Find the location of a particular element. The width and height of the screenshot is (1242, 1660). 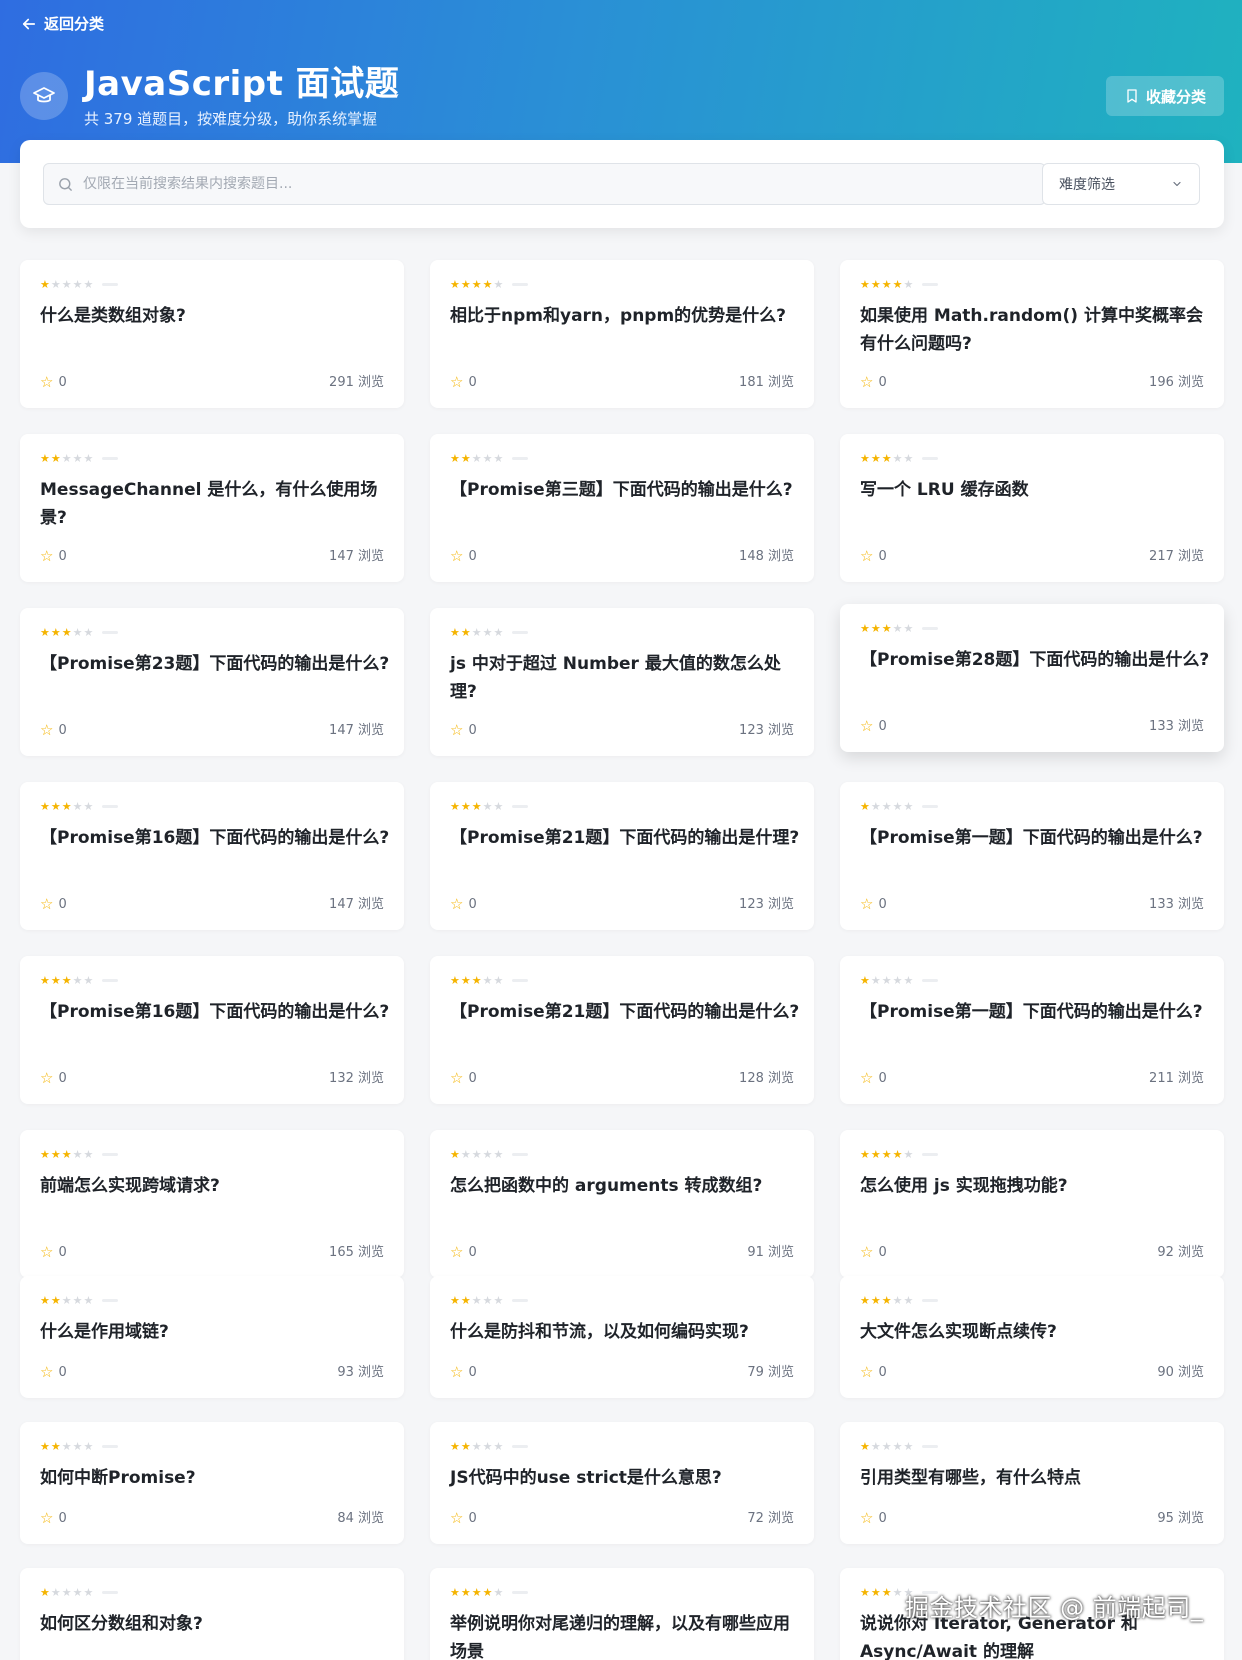

question-card: ★ ★ ★ ★ ★ 什么是类数组对象? ☆ 0 291 浏览 is located at coordinates (212, 334).